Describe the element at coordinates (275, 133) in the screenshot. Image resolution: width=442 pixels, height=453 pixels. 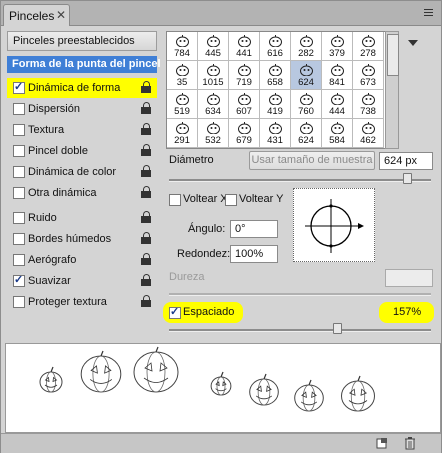
I see `brush-tip-cell: 431` at that location.